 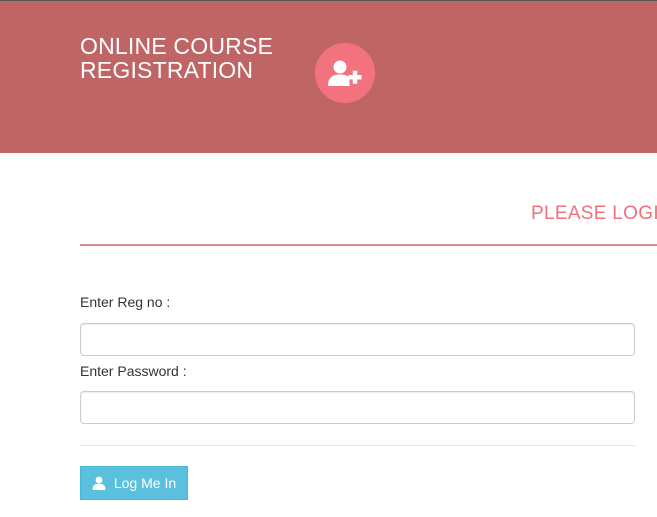 I want to click on log-me-in-label: Log Me In, so click(x=145, y=483).